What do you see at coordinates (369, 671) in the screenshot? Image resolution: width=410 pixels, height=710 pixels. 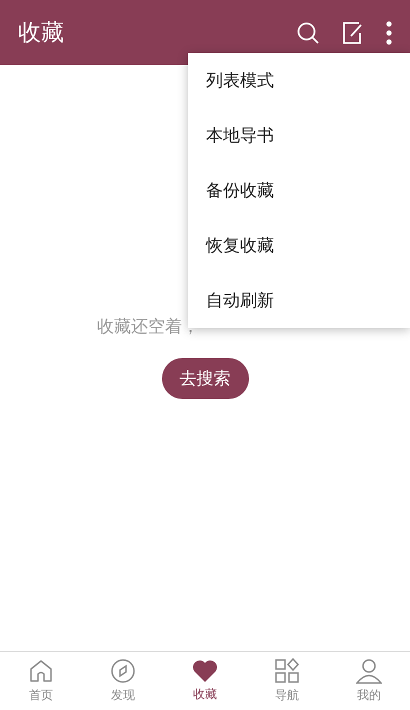 I see `person-icon` at bounding box center [369, 671].